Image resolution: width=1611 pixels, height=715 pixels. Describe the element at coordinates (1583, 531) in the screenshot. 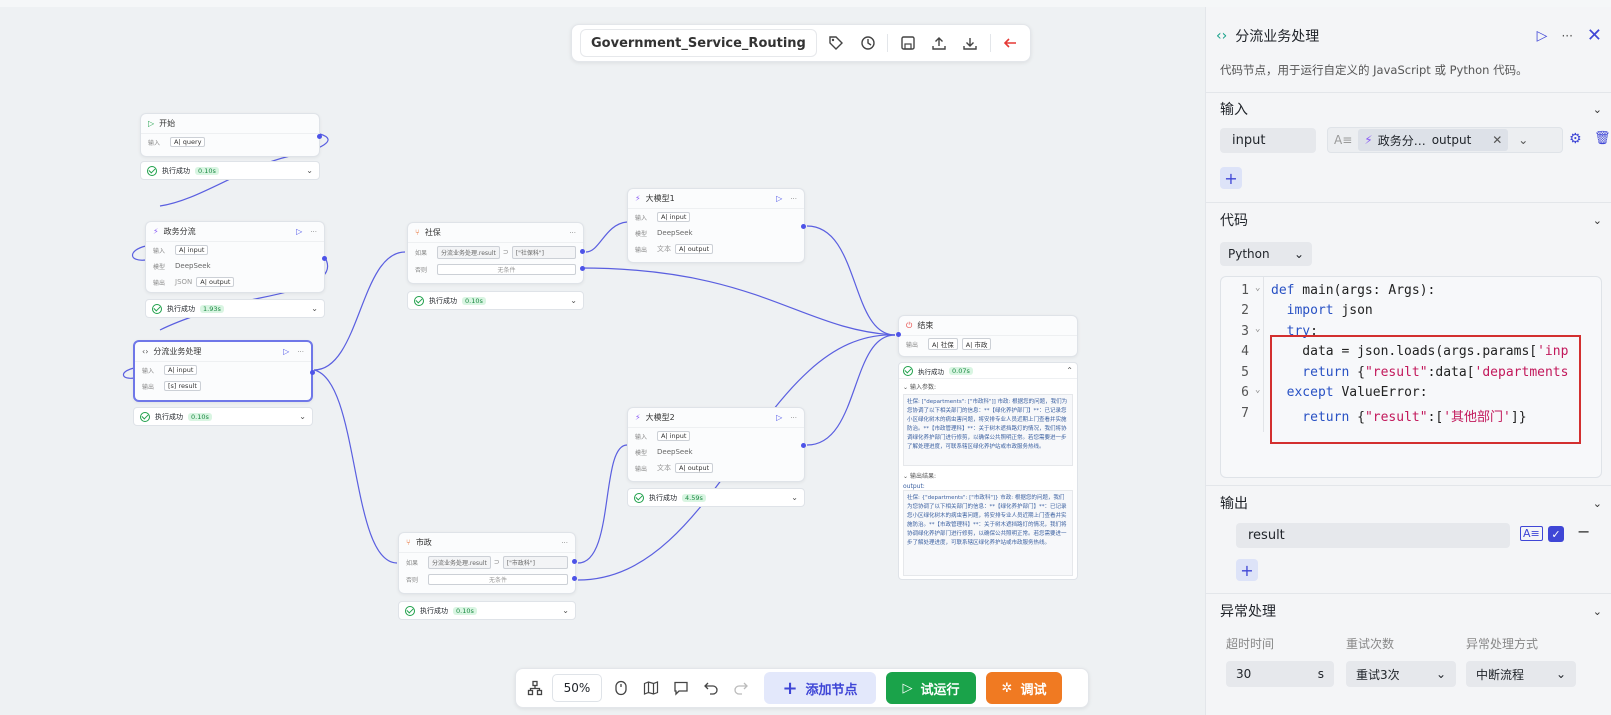

I see `remove-icon: −` at that location.